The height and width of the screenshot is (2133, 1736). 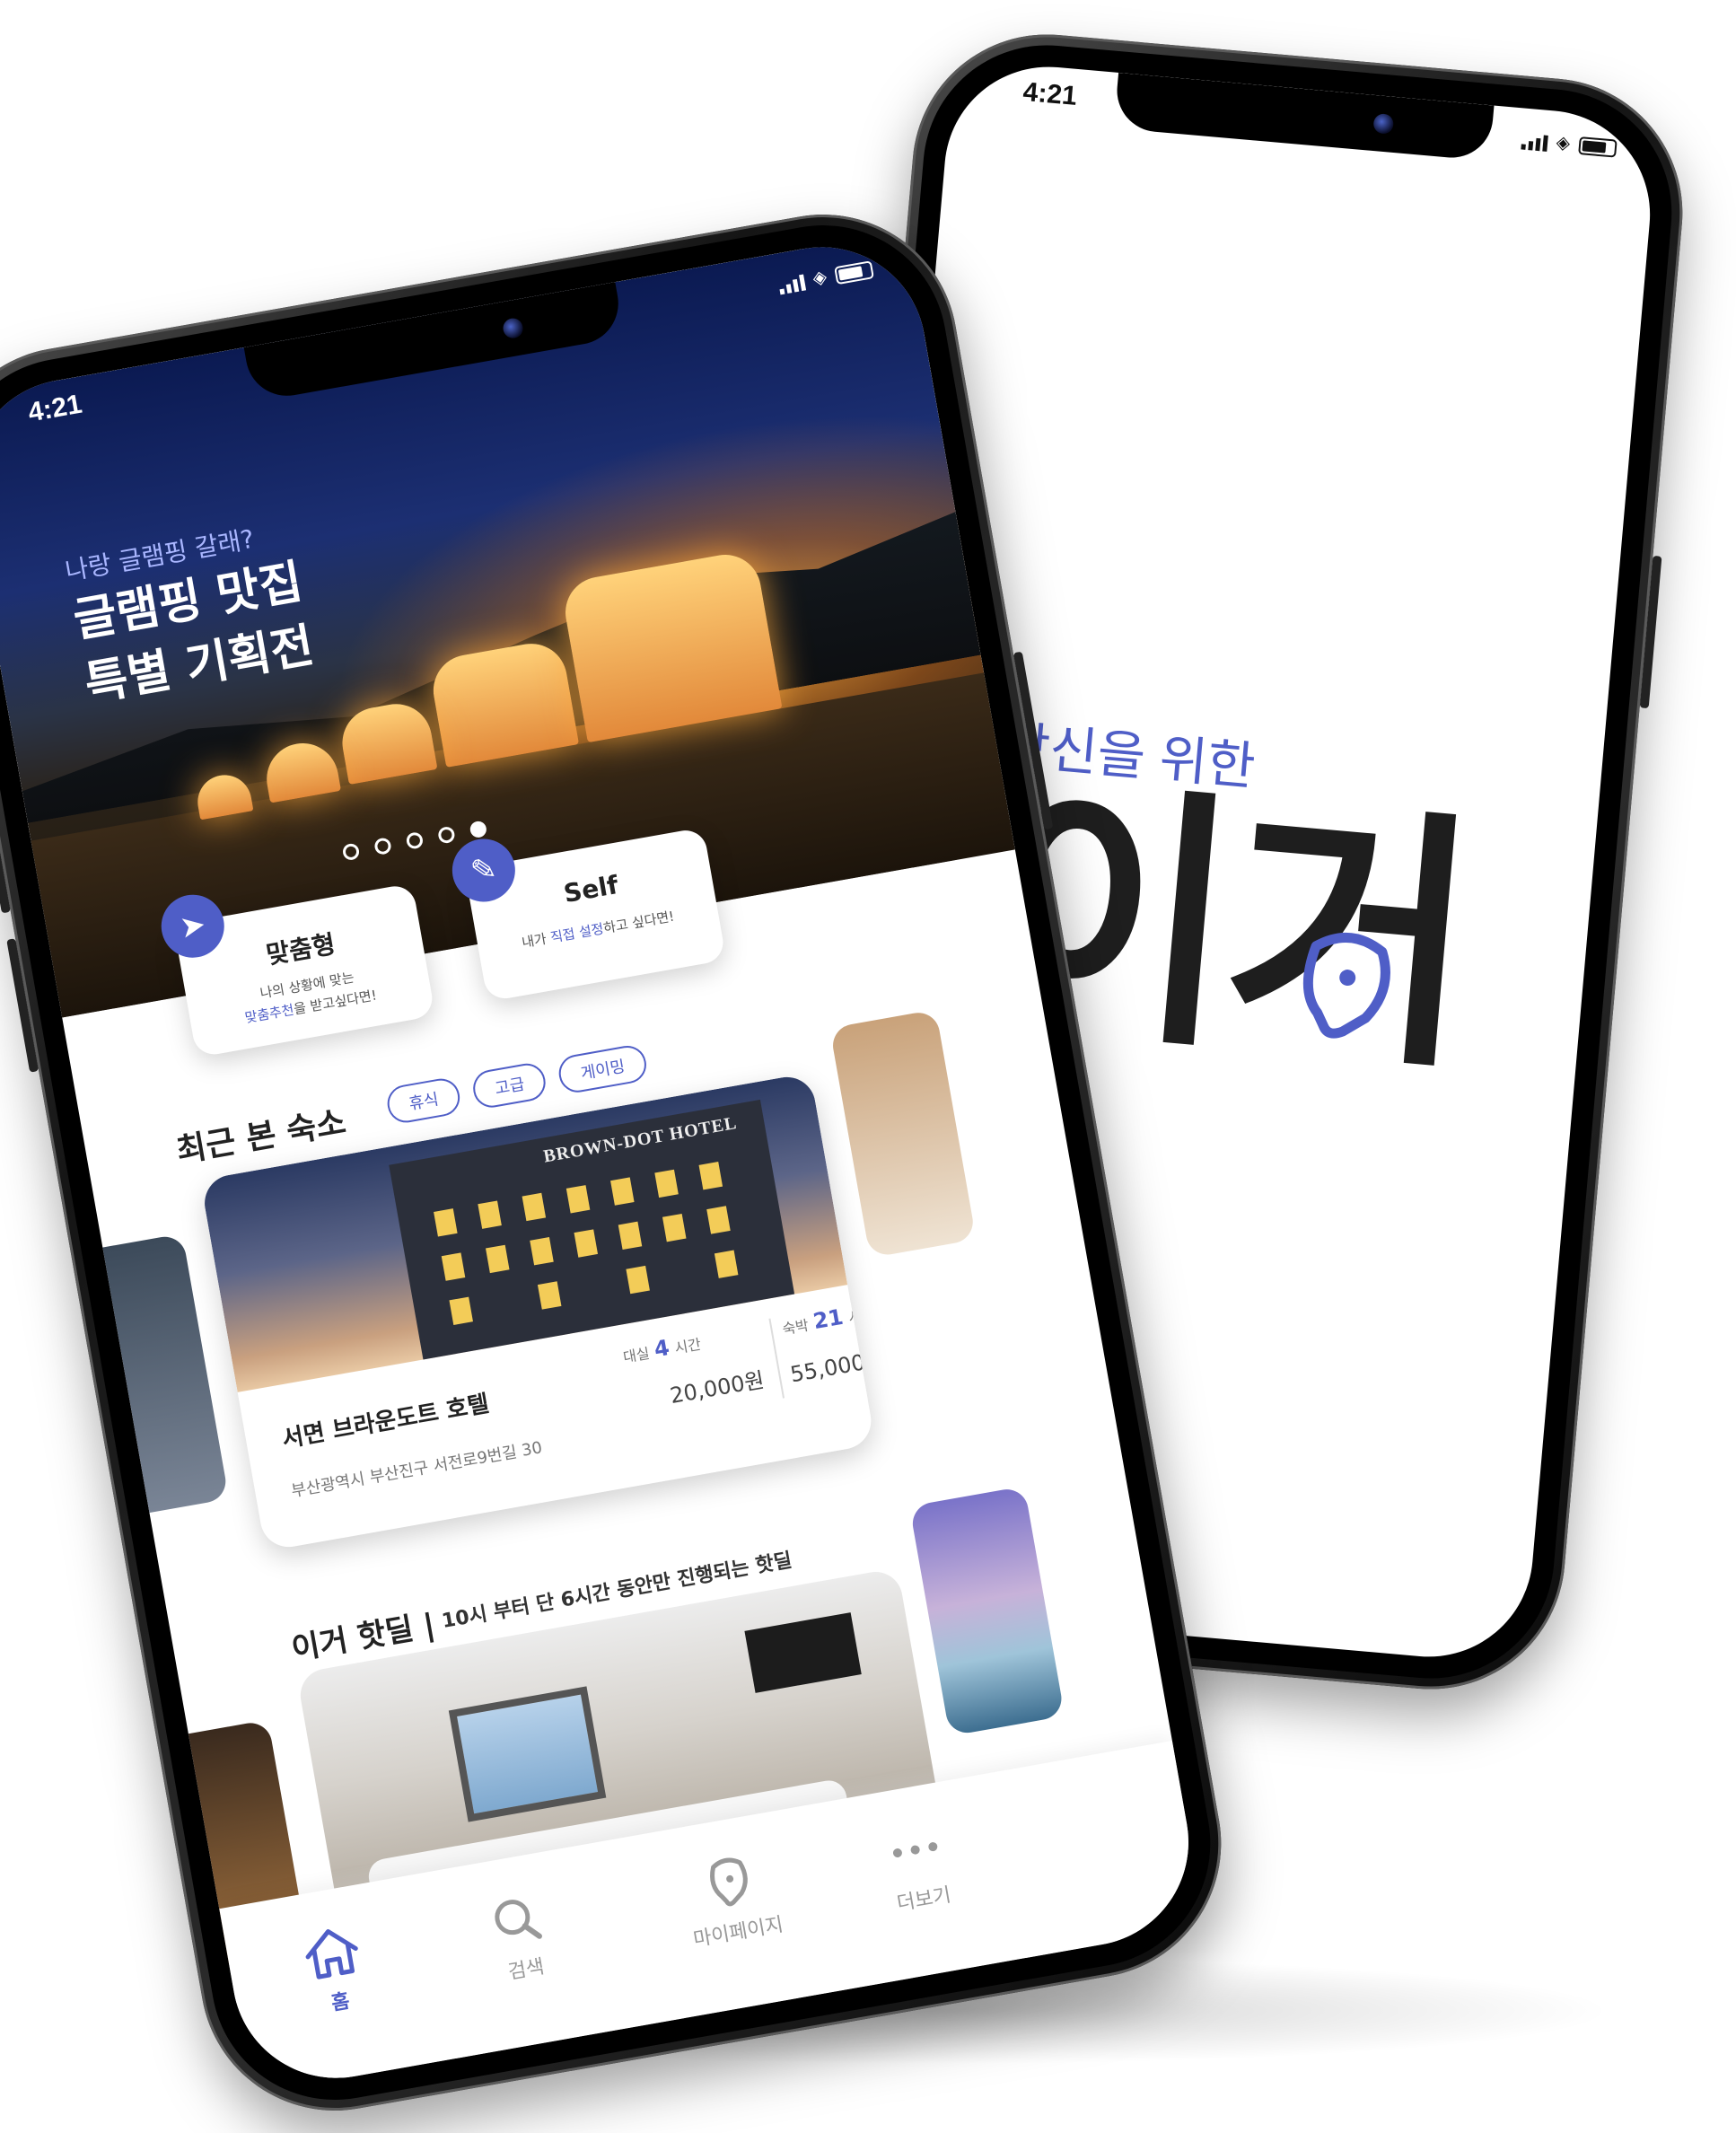 What do you see at coordinates (915, 1850) in the screenshot?
I see `more-icon` at bounding box center [915, 1850].